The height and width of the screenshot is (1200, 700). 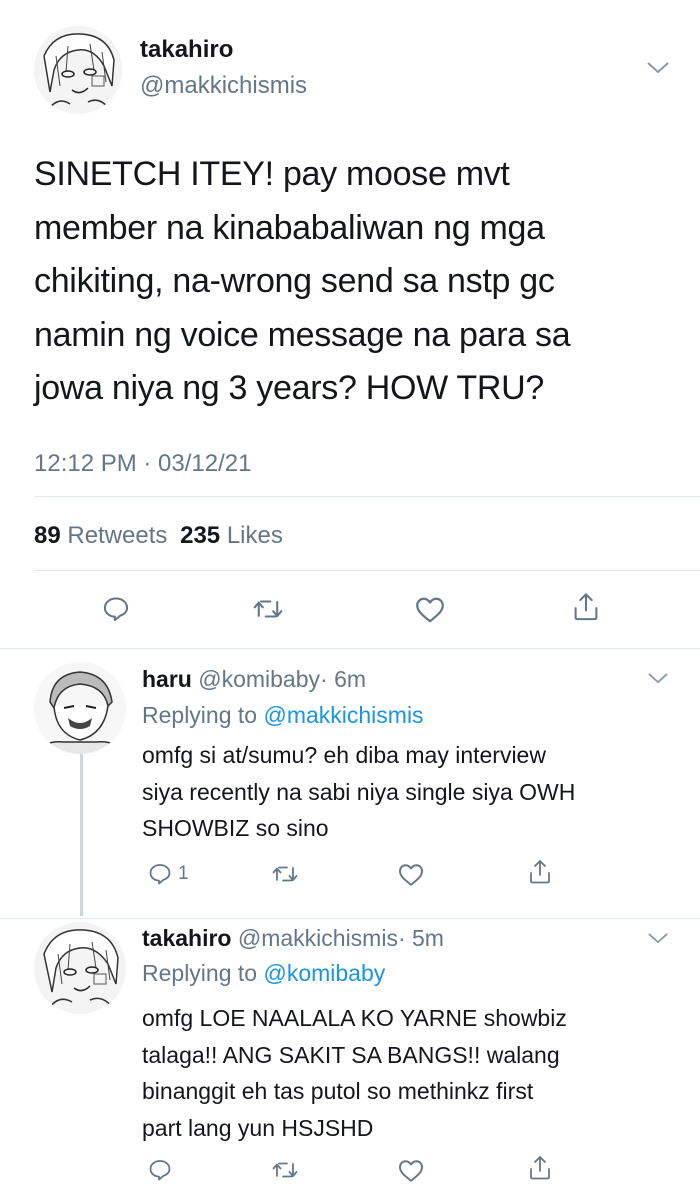 What do you see at coordinates (255, 535) in the screenshot?
I see `likes-label: Likes` at bounding box center [255, 535].